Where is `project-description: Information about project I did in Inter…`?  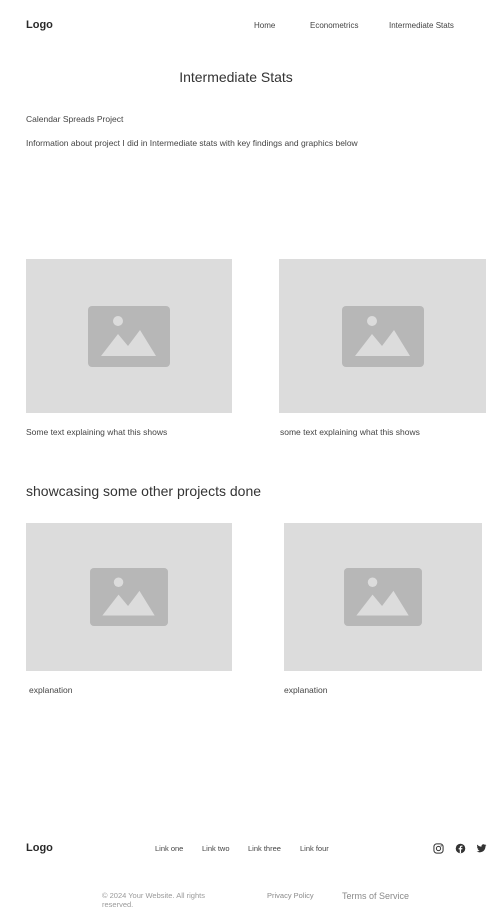 project-description: Information about project I did in Inter… is located at coordinates (192, 143).